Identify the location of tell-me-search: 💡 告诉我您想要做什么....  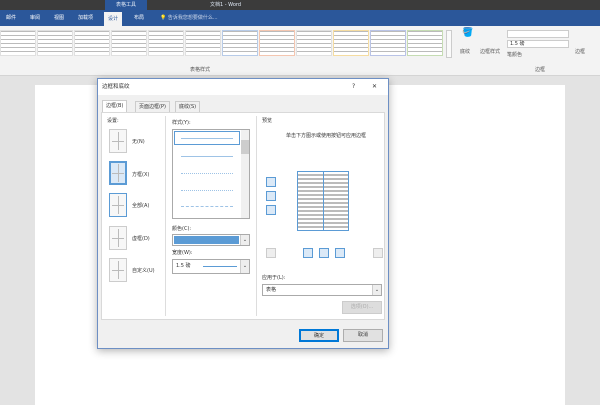
(189, 18).